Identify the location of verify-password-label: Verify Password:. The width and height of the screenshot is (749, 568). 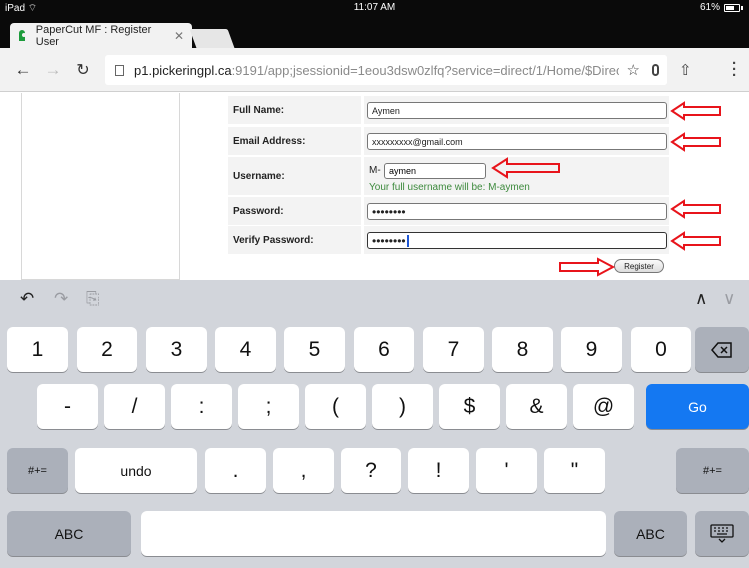
(294, 240).